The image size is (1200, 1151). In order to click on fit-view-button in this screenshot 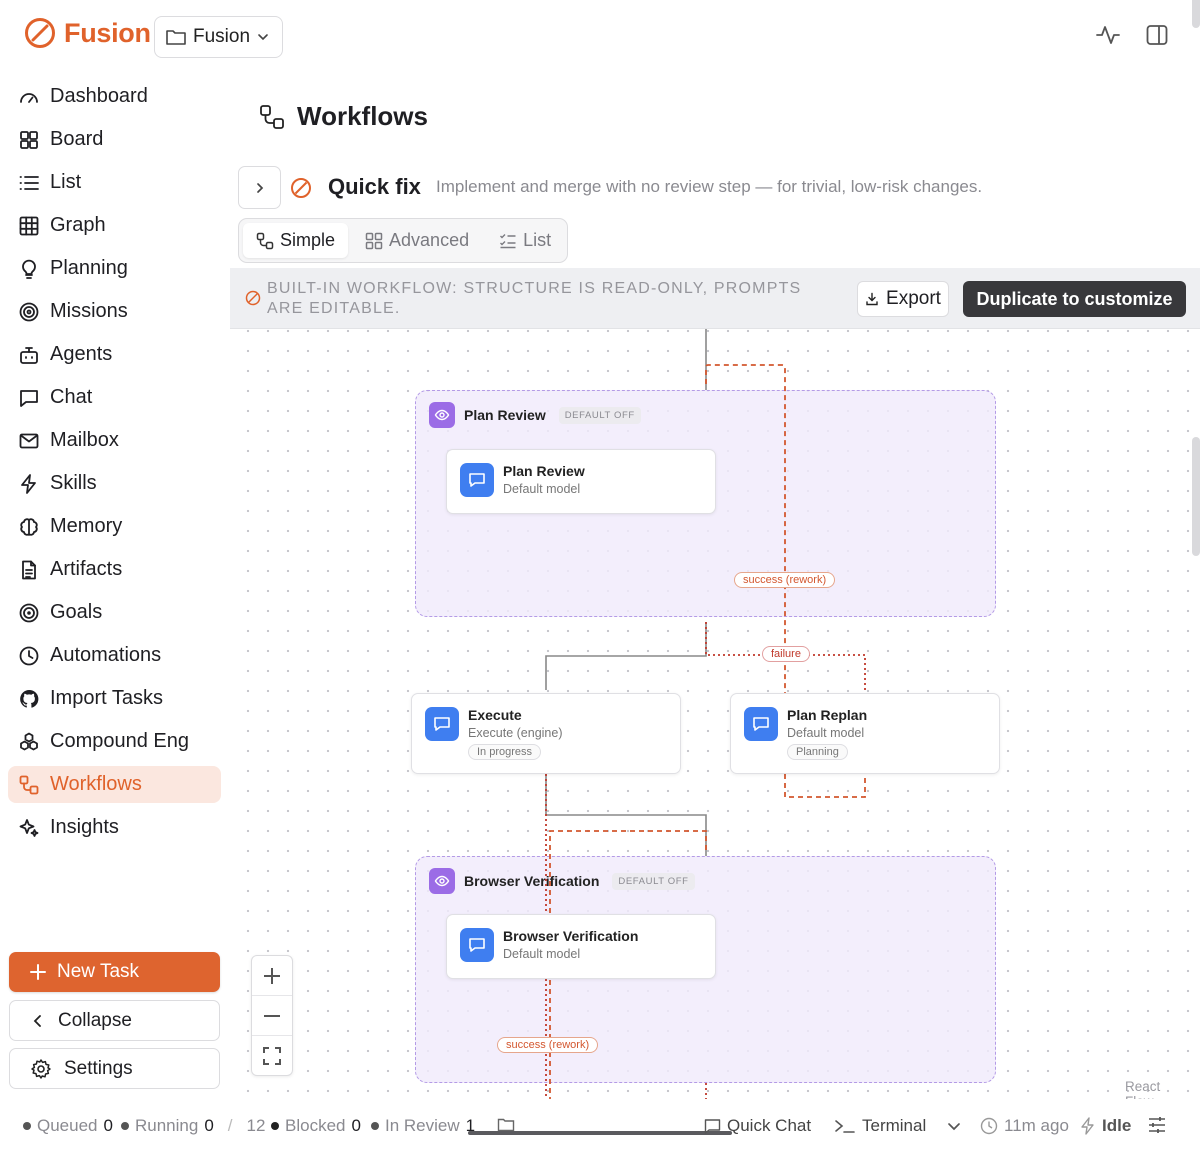, I will do `click(272, 1056)`.